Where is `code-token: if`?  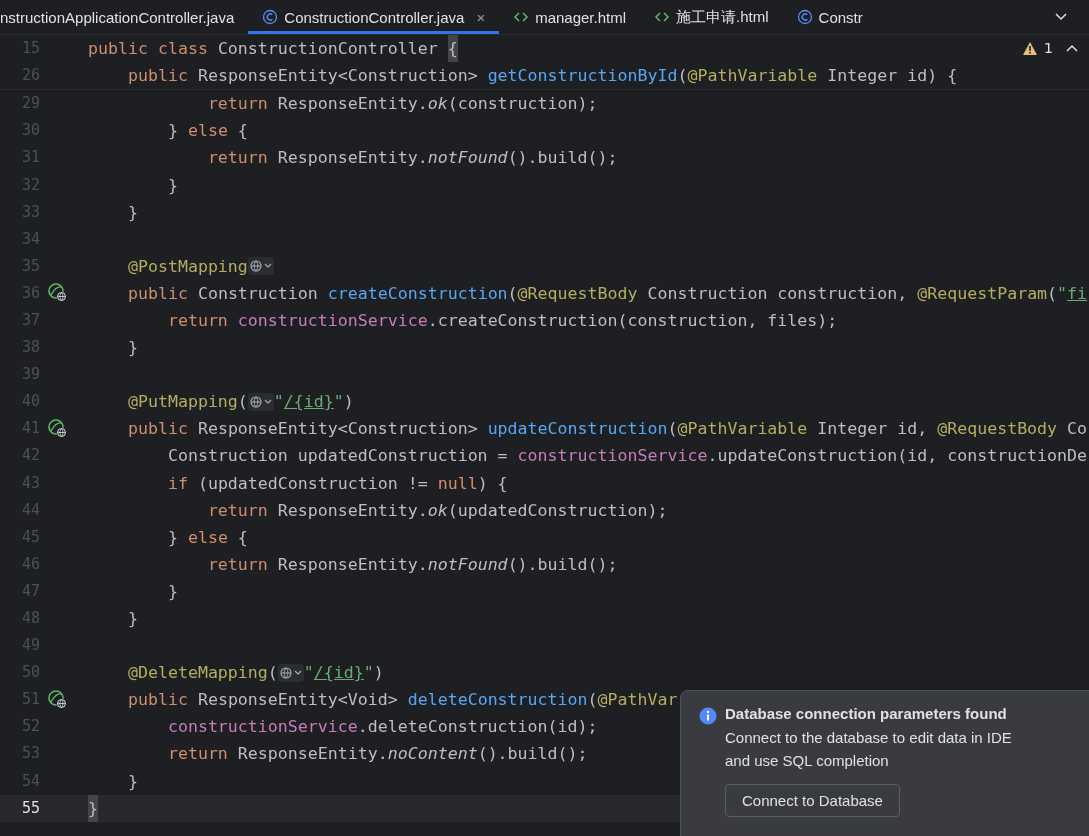
code-token: if is located at coordinates (177, 483).